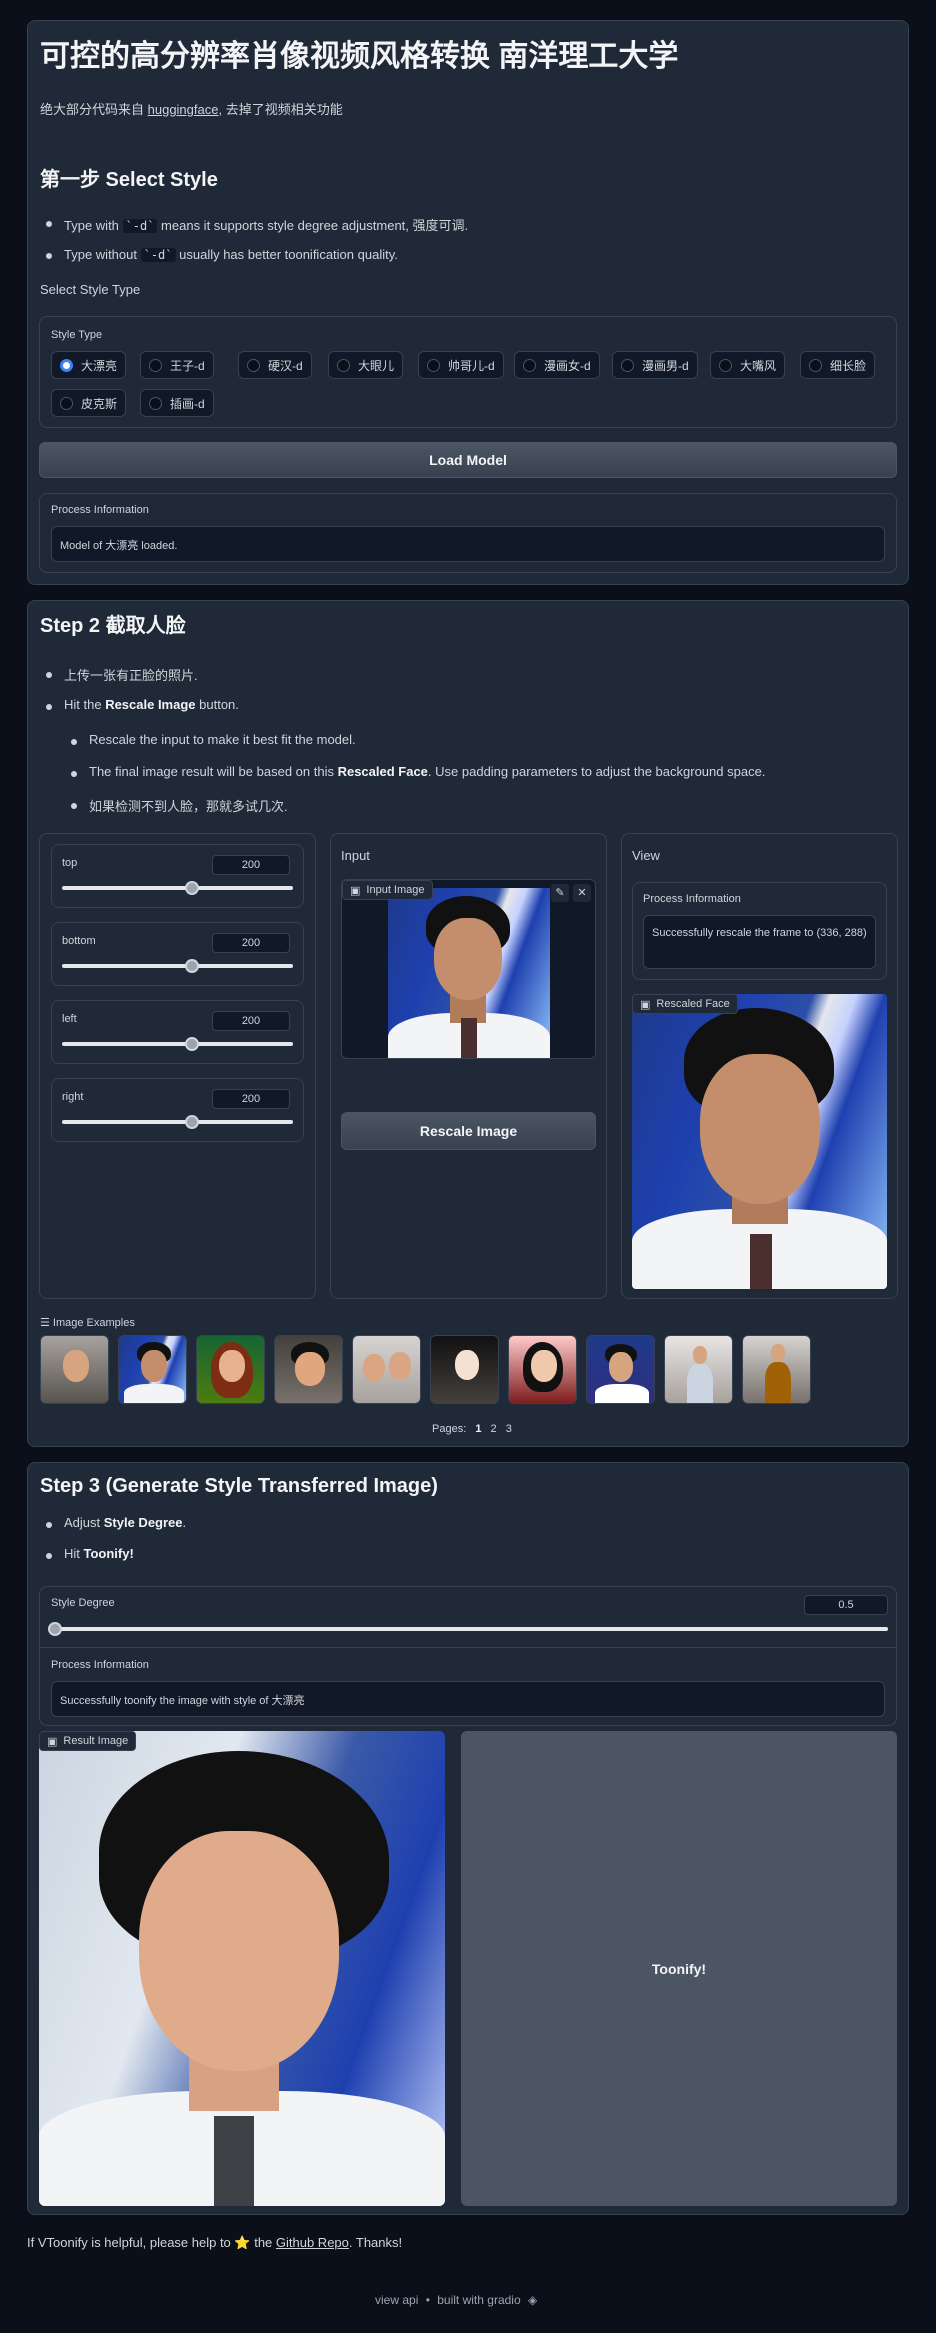  I want to click on style-option-6: 漫画男-d, so click(655, 365).